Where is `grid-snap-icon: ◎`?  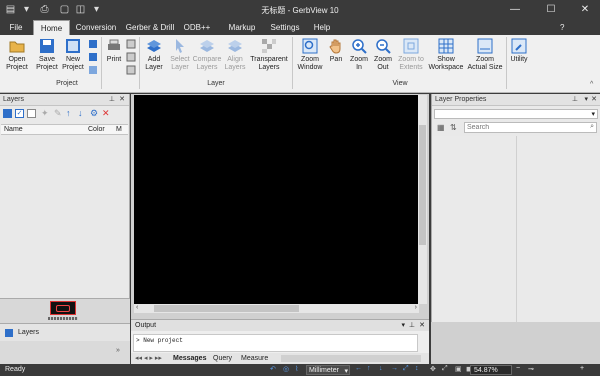
grid-snap-icon: ◎ is located at coordinates (286, 369).